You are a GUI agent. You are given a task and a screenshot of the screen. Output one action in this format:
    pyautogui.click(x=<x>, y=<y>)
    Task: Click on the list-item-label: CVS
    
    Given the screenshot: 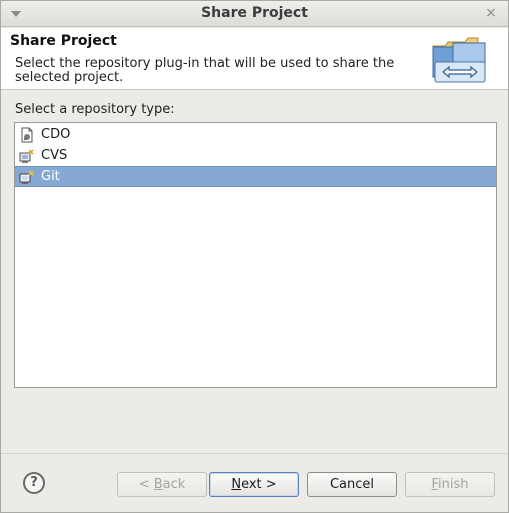 What is the action you would take?
    pyautogui.click(x=54, y=155)
    